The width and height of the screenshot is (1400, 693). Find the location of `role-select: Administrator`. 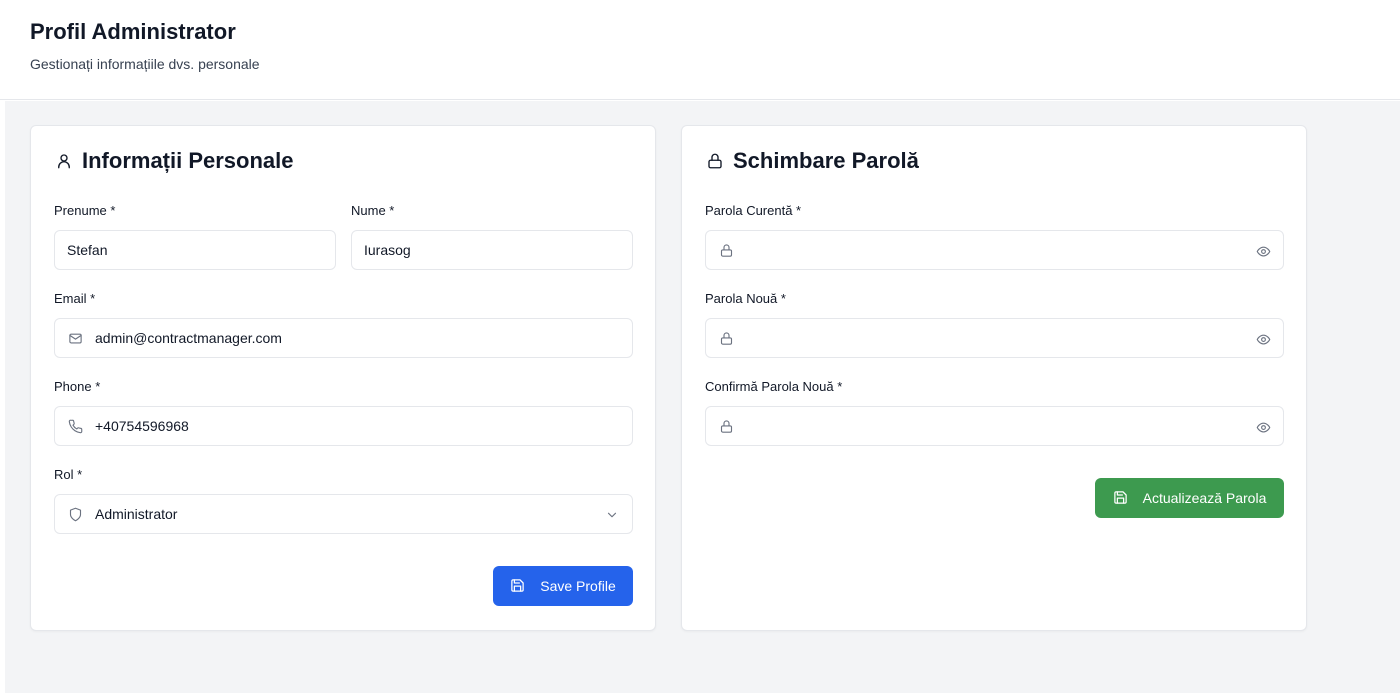

role-select: Administrator is located at coordinates (343, 514).